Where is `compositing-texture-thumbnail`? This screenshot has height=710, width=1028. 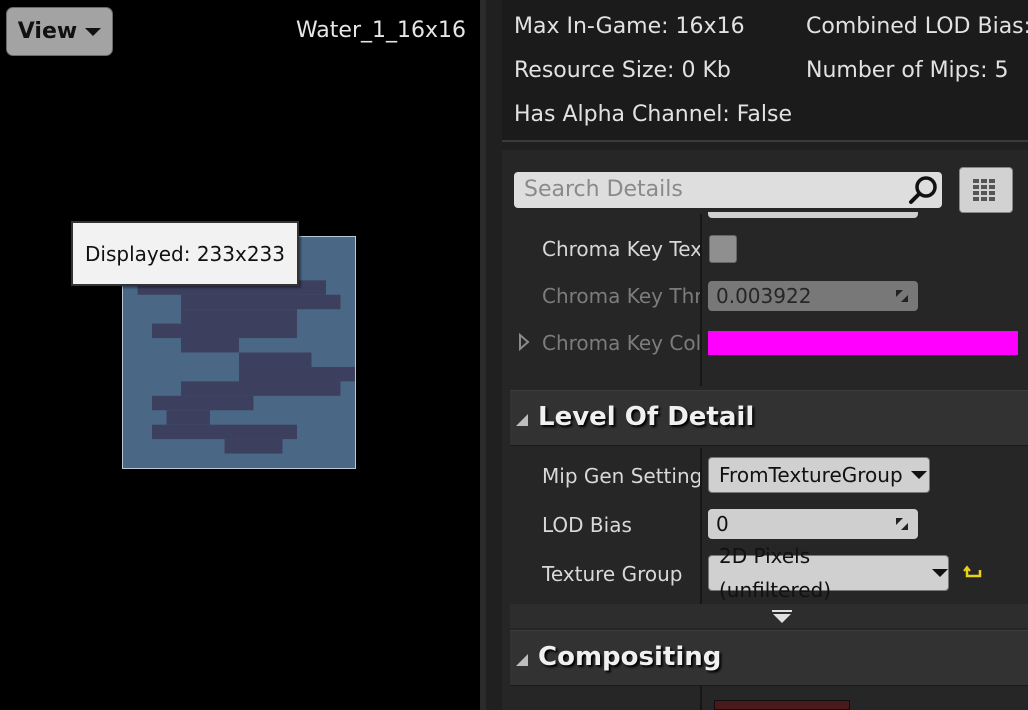 compositing-texture-thumbnail is located at coordinates (782, 705).